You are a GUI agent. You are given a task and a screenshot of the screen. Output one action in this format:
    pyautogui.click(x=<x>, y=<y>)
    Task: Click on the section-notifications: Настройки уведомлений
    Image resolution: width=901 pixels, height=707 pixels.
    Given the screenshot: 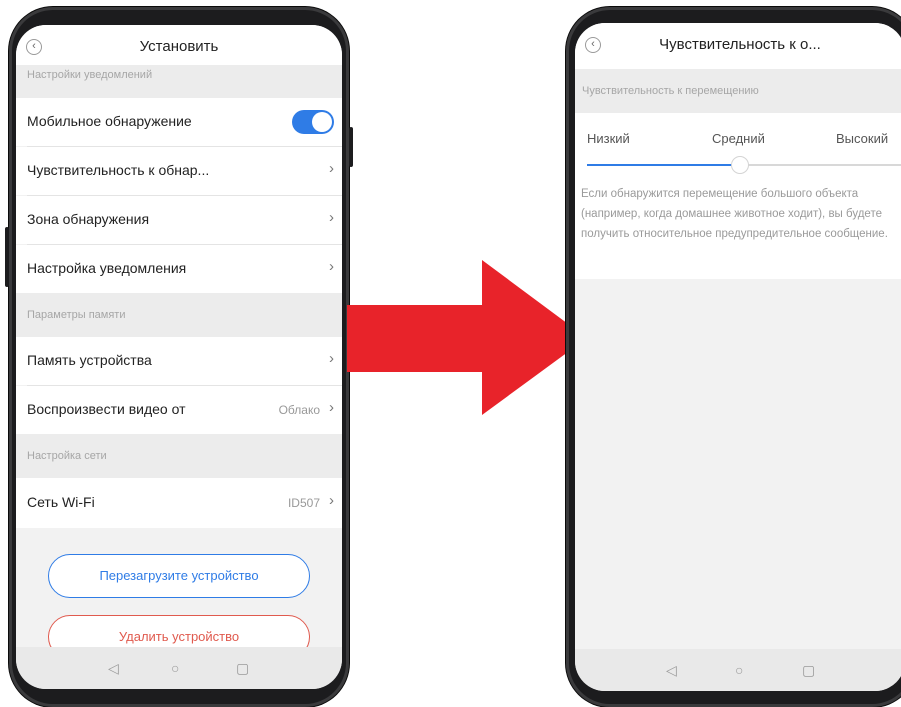 What is the action you would take?
    pyautogui.click(x=179, y=81)
    